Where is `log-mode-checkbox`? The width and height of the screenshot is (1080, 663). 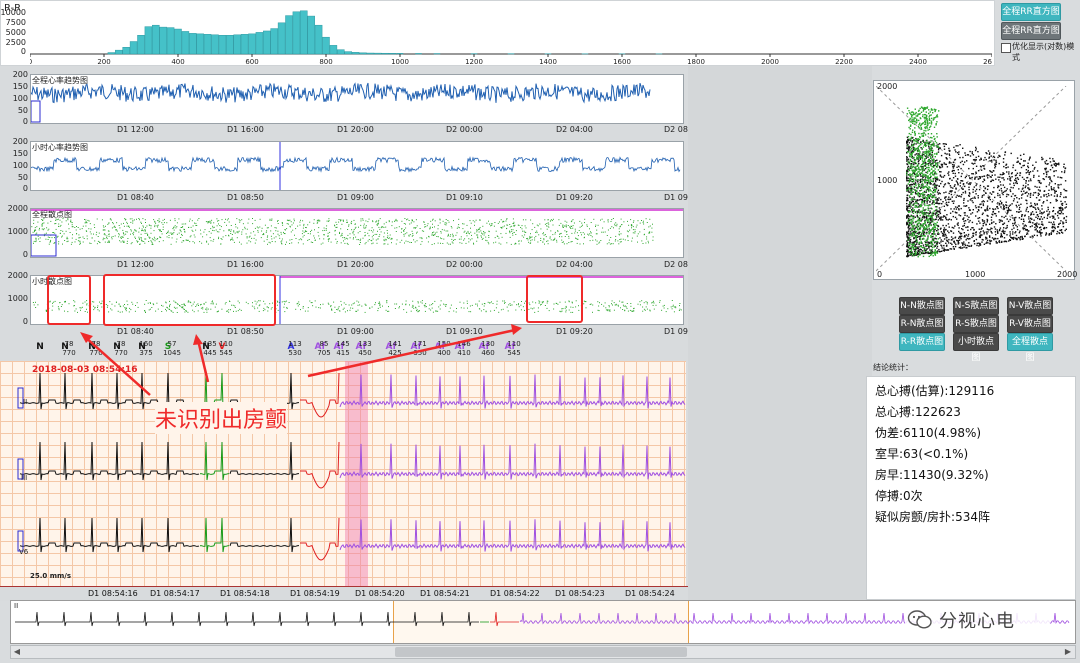
log-mode-checkbox is located at coordinates (1006, 48).